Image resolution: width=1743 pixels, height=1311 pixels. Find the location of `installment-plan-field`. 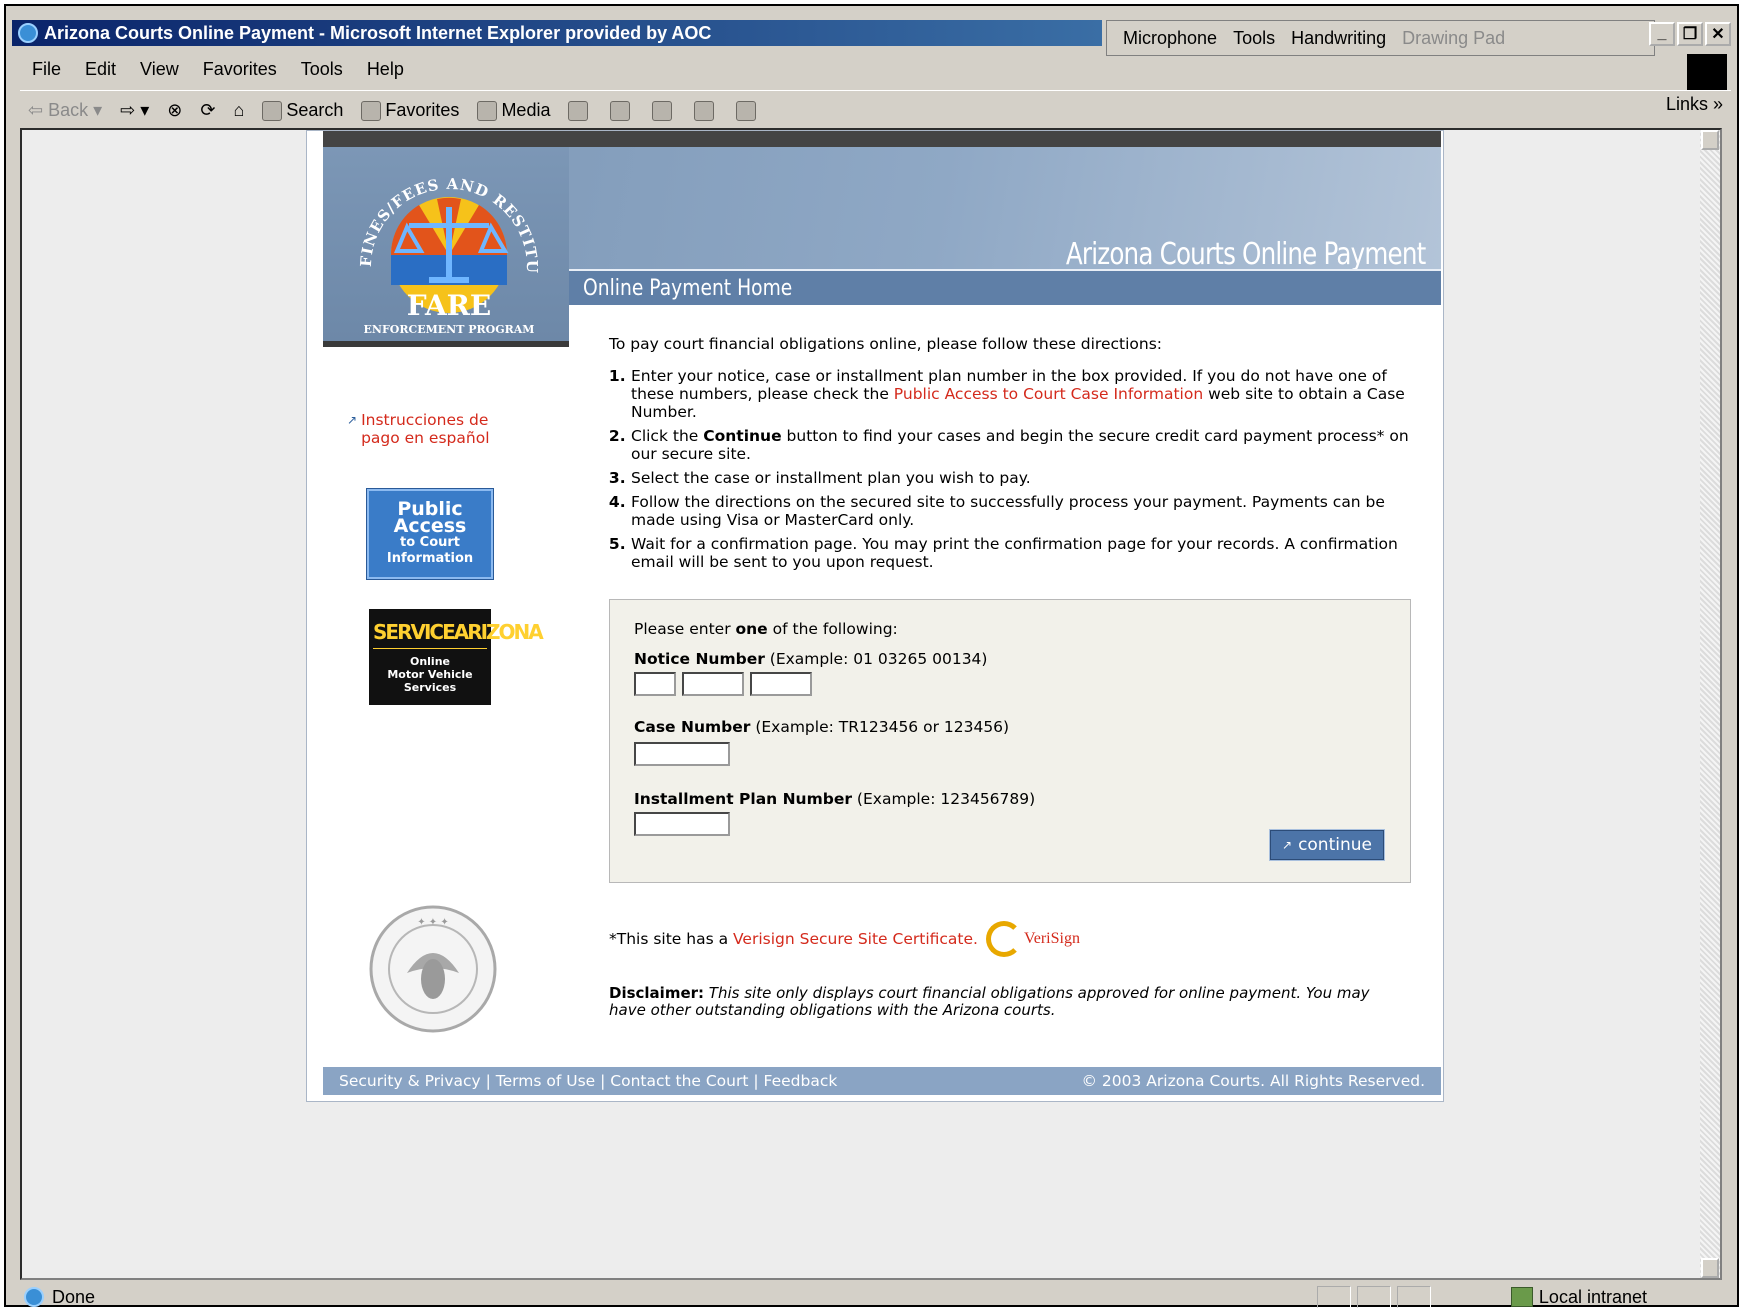

installment-plan-field is located at coordinates (682, 824).